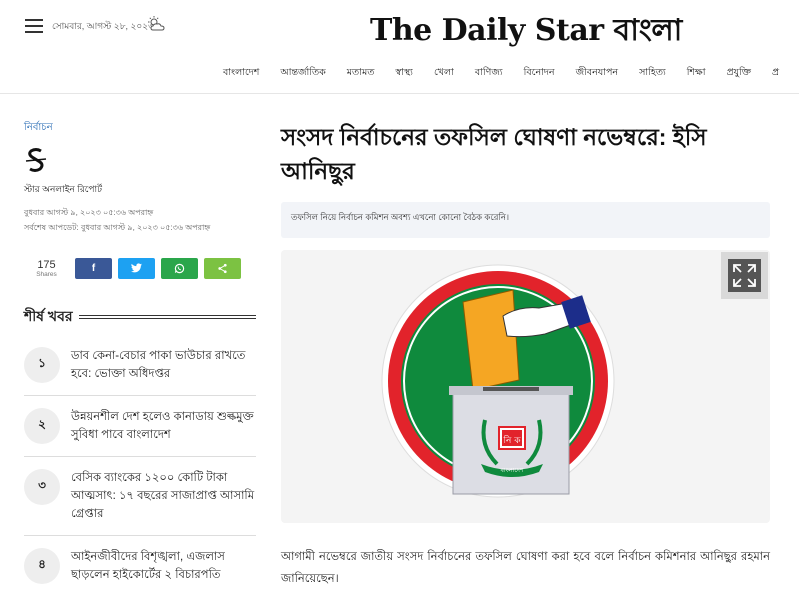 The width and height of the screenshot is (799, 596). I want to click on top-news-heading: শীর্ষ খবর, so click(140, 317).